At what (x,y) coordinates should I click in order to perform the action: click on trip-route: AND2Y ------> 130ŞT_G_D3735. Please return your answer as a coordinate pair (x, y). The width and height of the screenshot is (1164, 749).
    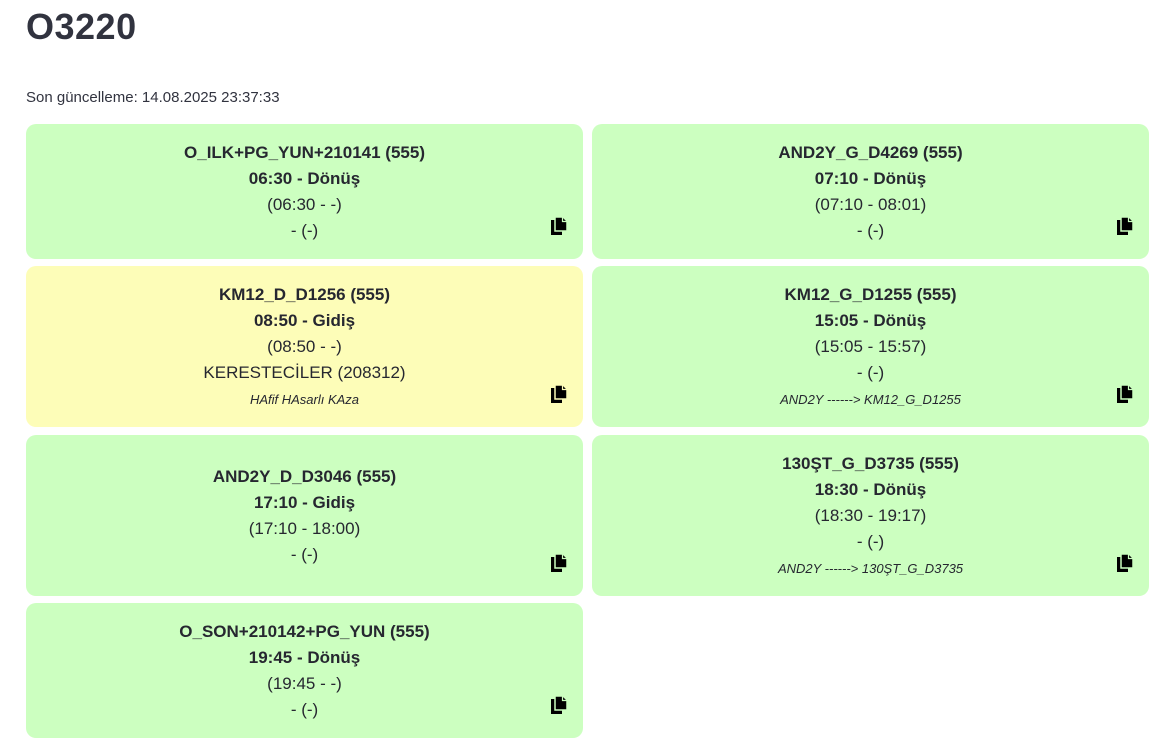
    Looking at the image, I should click on (870, 568).